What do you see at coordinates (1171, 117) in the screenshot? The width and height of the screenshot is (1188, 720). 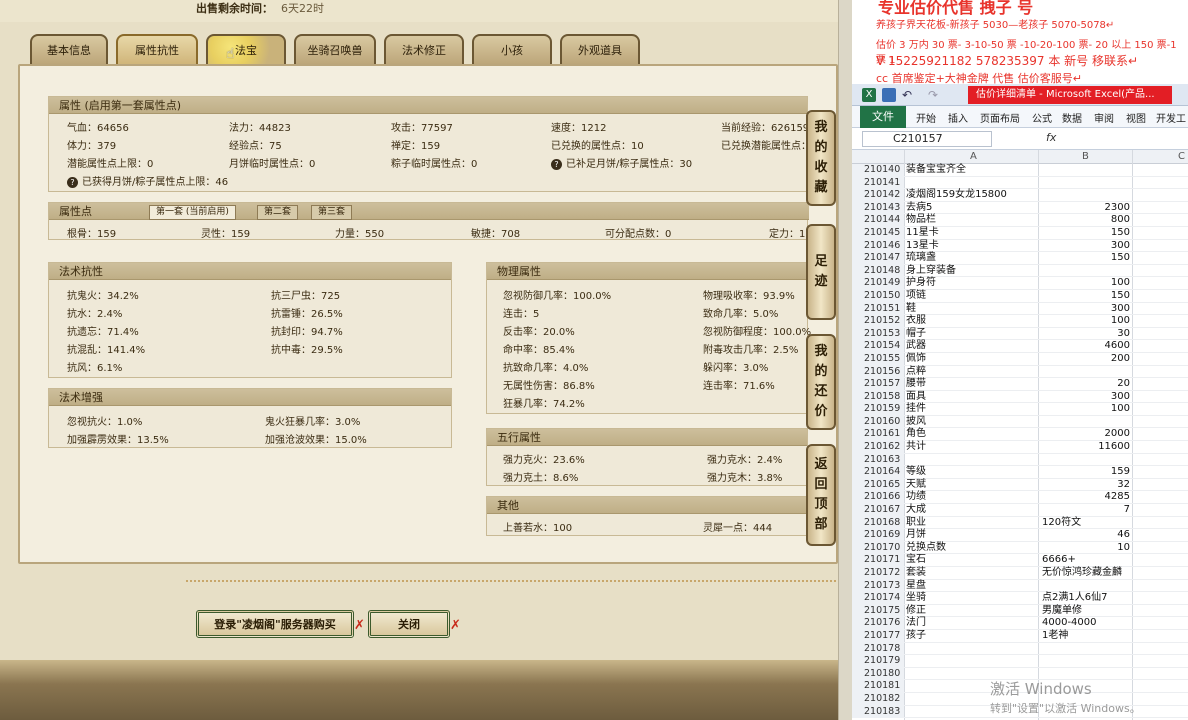 I see `ribbon-tab-developer: 开发工` at bounding box center [1171, 117].